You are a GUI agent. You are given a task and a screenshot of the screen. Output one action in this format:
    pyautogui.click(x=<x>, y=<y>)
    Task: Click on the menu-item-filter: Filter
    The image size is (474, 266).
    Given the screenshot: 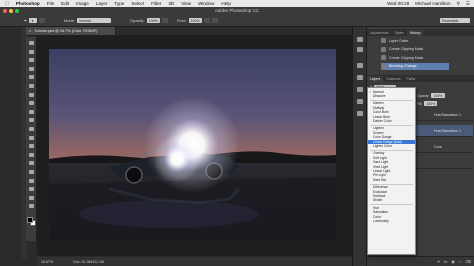 What is the action you would take?
    pyautogui.click(x=156, y=3)
    